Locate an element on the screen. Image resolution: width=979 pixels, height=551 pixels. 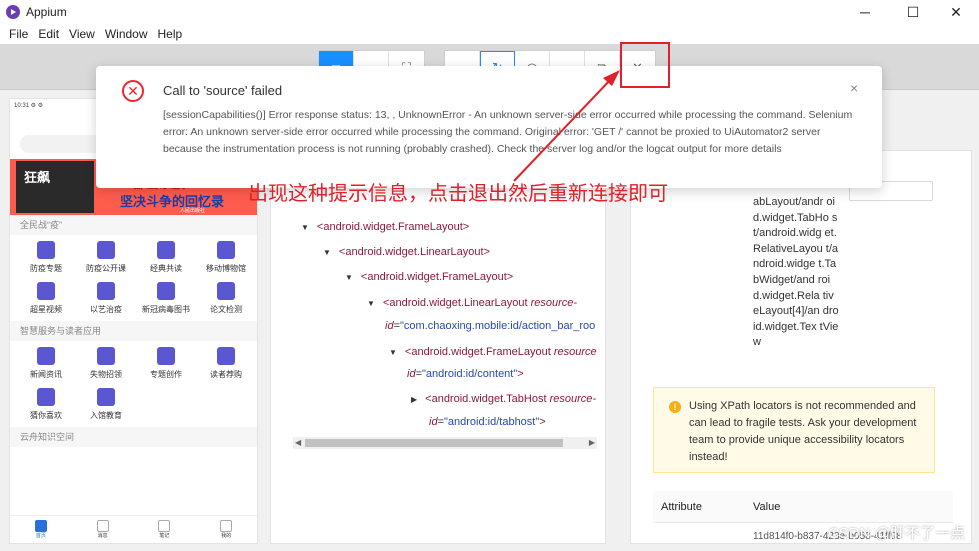
grid-item: 超星视频 is located at coordinates (46, 298).